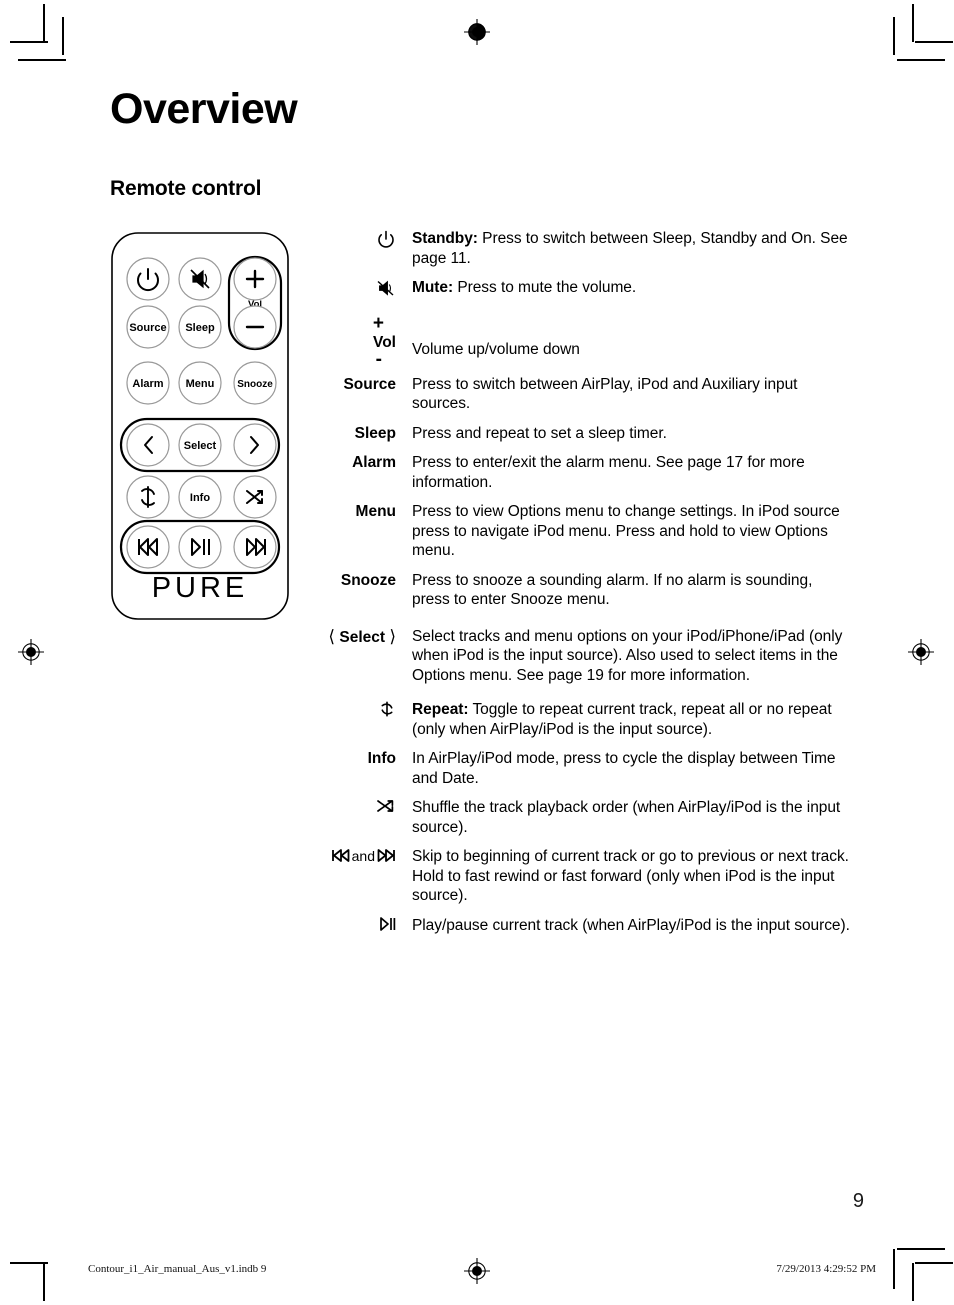  What do you see at coordinates (385, 288) in the screenshot?
I see `mute-icon` at bounding box center [385, 288].